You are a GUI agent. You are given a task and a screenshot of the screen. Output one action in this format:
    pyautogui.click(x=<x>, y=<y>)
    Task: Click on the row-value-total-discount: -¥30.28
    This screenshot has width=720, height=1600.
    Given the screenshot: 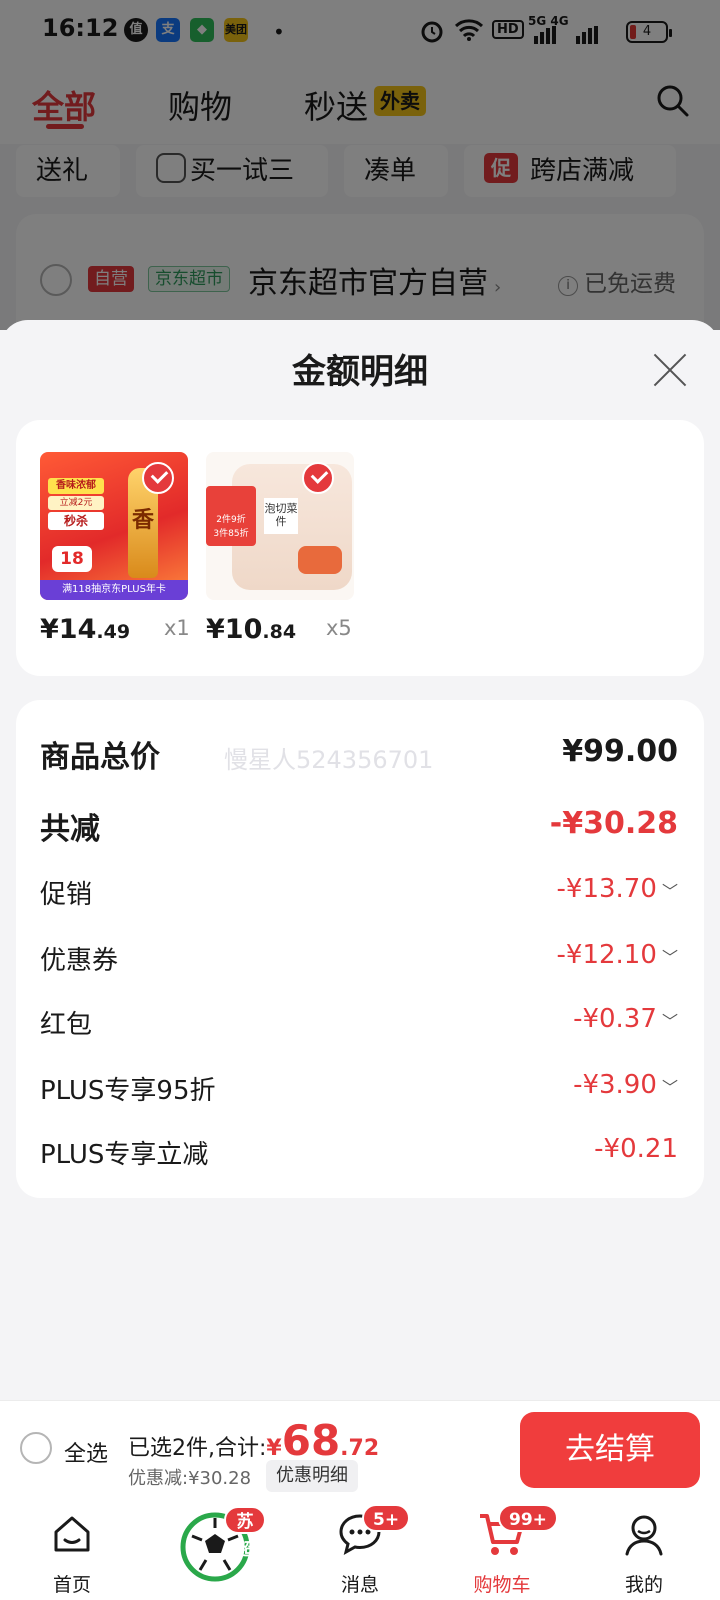 What is the action you would take?
    pyautogui.click(x=613, y=823)
    